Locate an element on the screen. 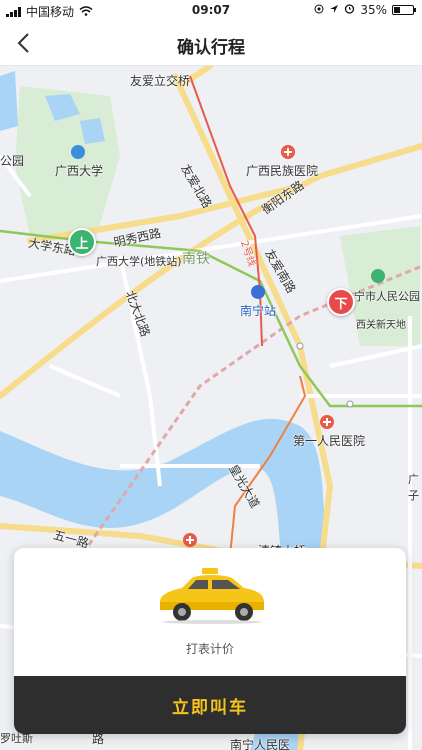 This screenshot has width=422, height=750. map-label: 第一人民医院 is located at coordinates (329, 441).